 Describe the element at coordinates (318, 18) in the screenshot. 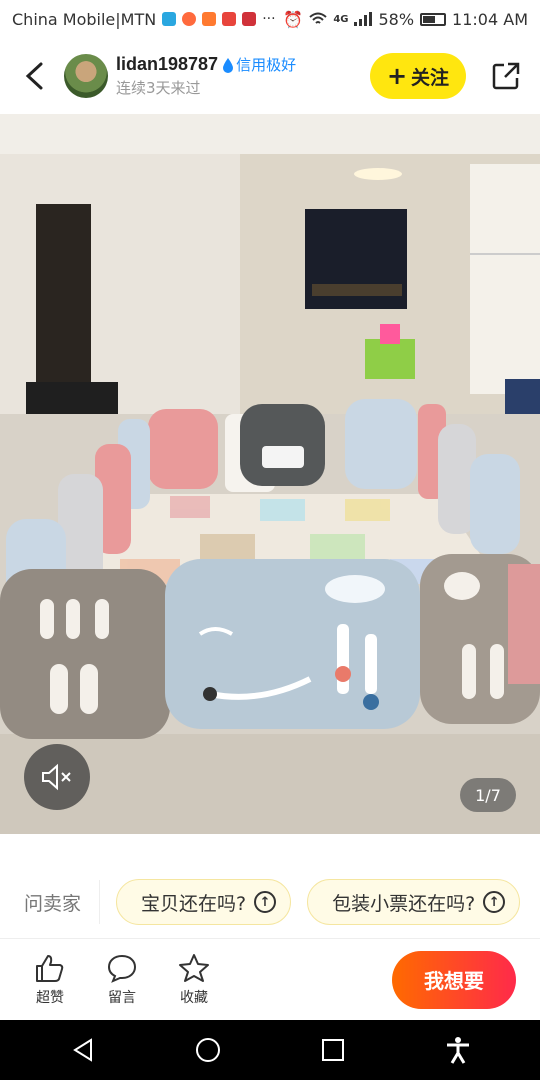

I see `wifi-icon` at that location.